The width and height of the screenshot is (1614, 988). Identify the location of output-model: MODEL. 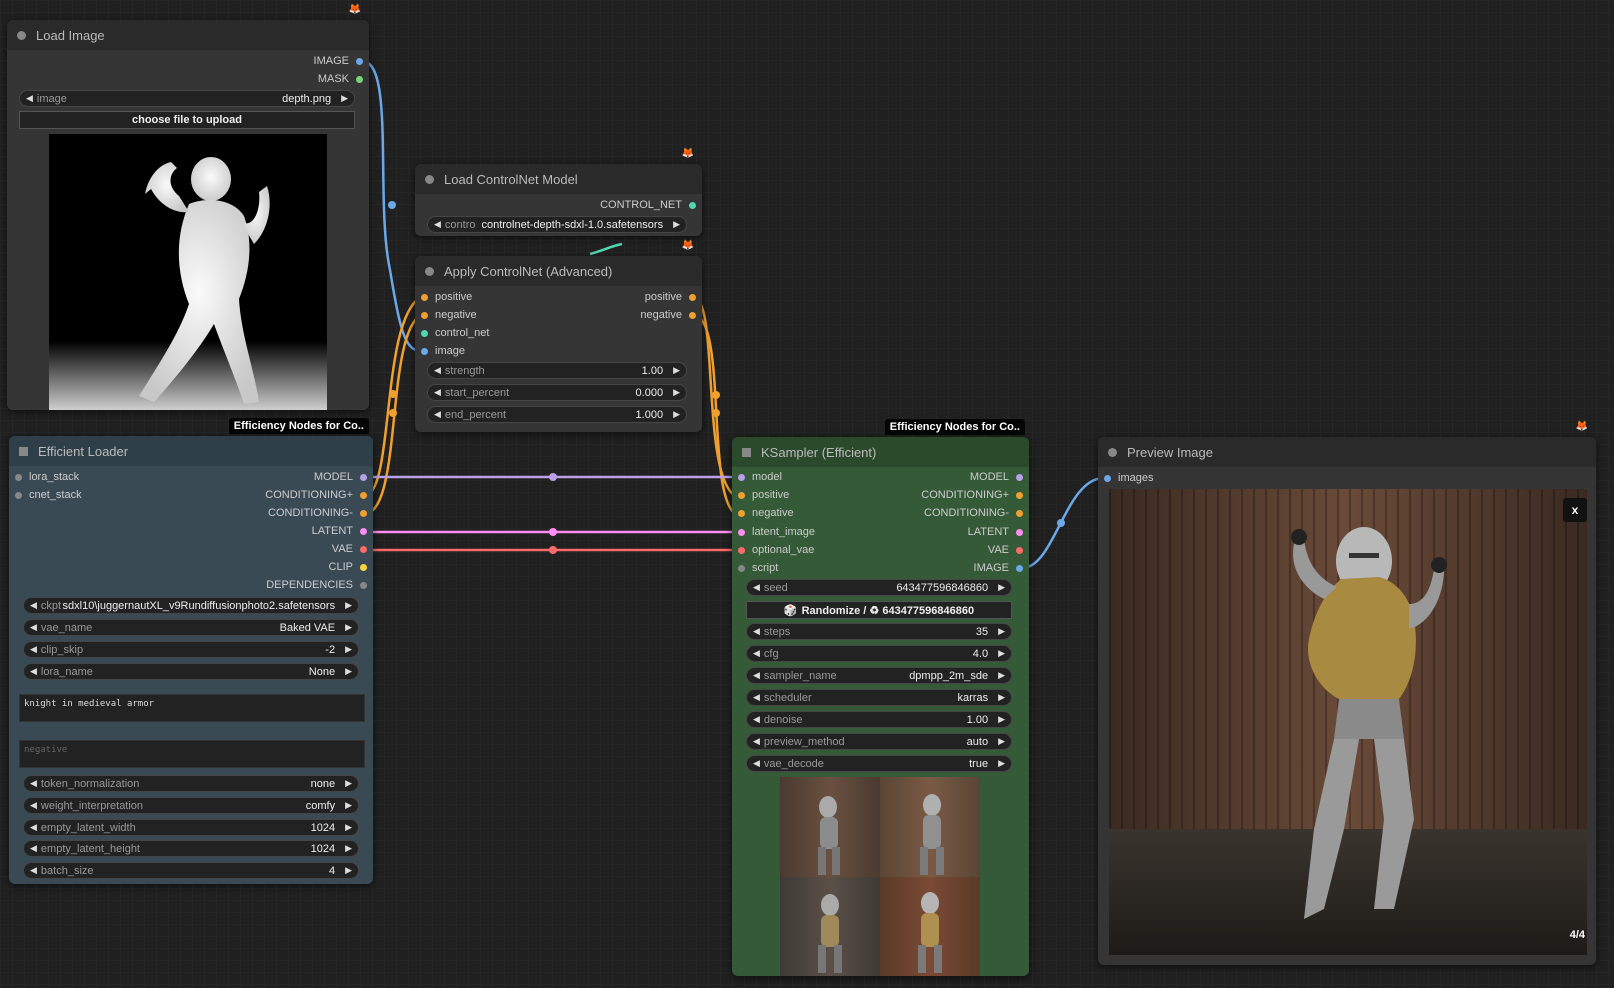
(996, 477).